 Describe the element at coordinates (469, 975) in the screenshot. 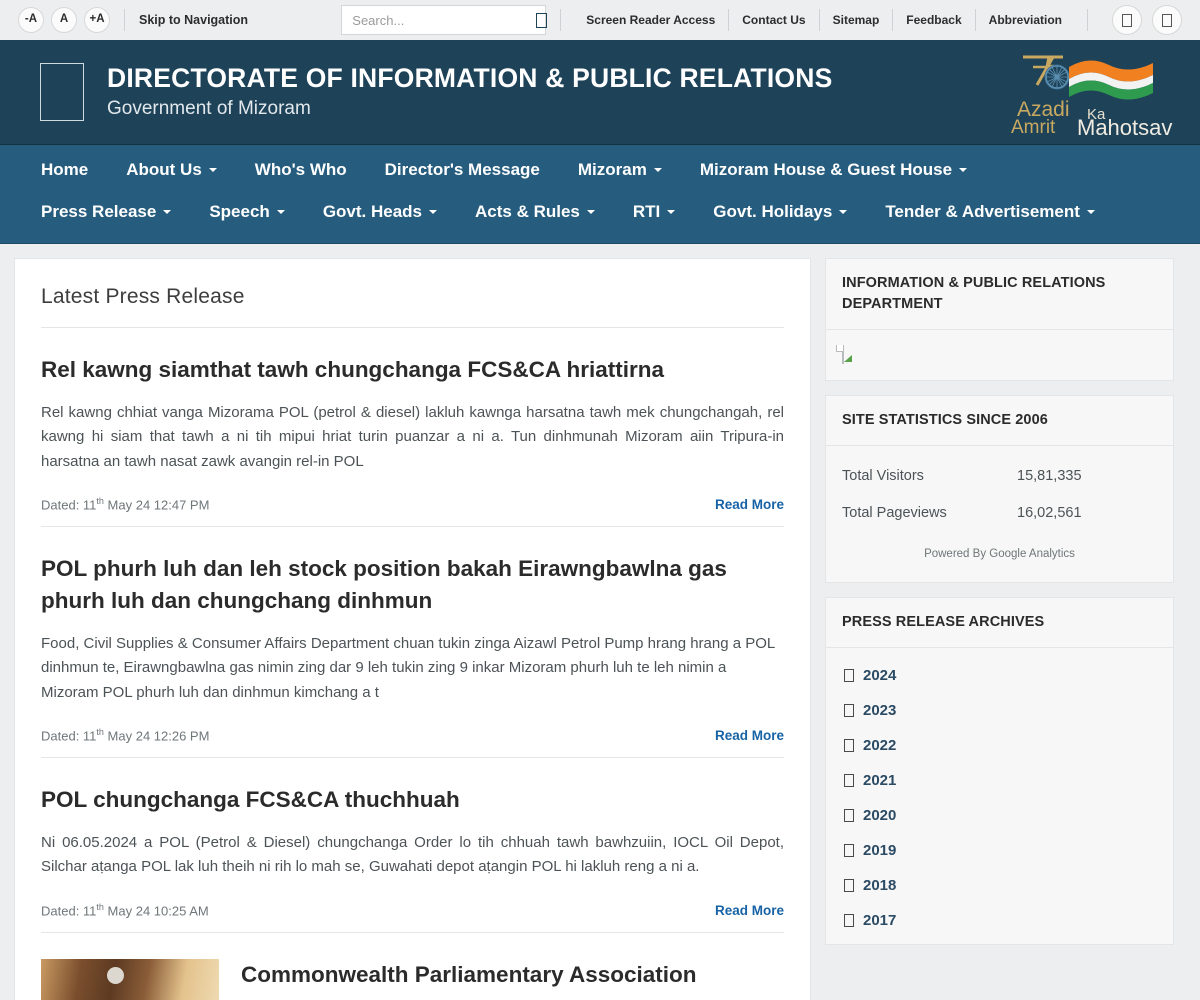

I see `article-title: Commonwealth Parliamentary Association` at that location.